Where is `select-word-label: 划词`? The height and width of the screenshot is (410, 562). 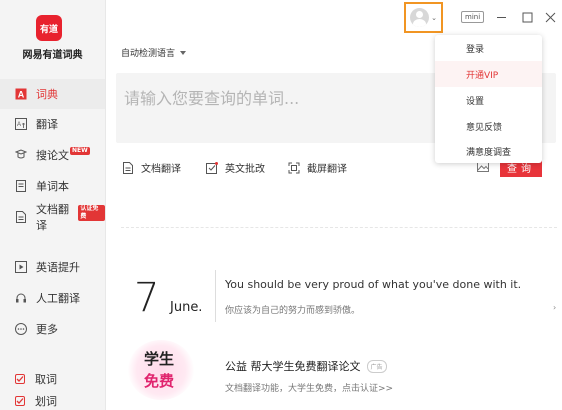
select-word-label: 划词 is located at coordinates (46, 401).